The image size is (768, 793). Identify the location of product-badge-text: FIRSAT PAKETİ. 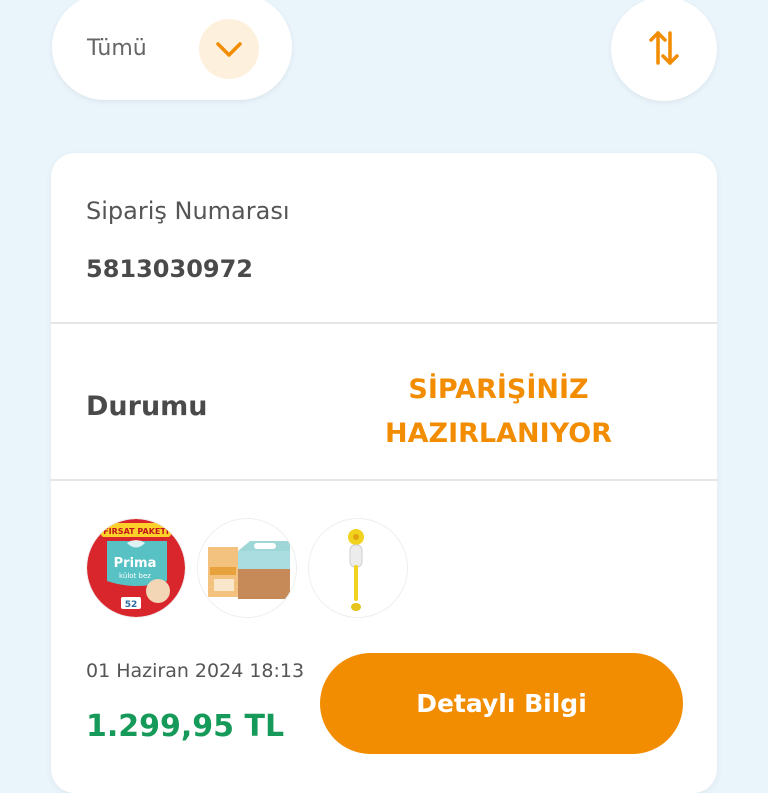
(136, 531).